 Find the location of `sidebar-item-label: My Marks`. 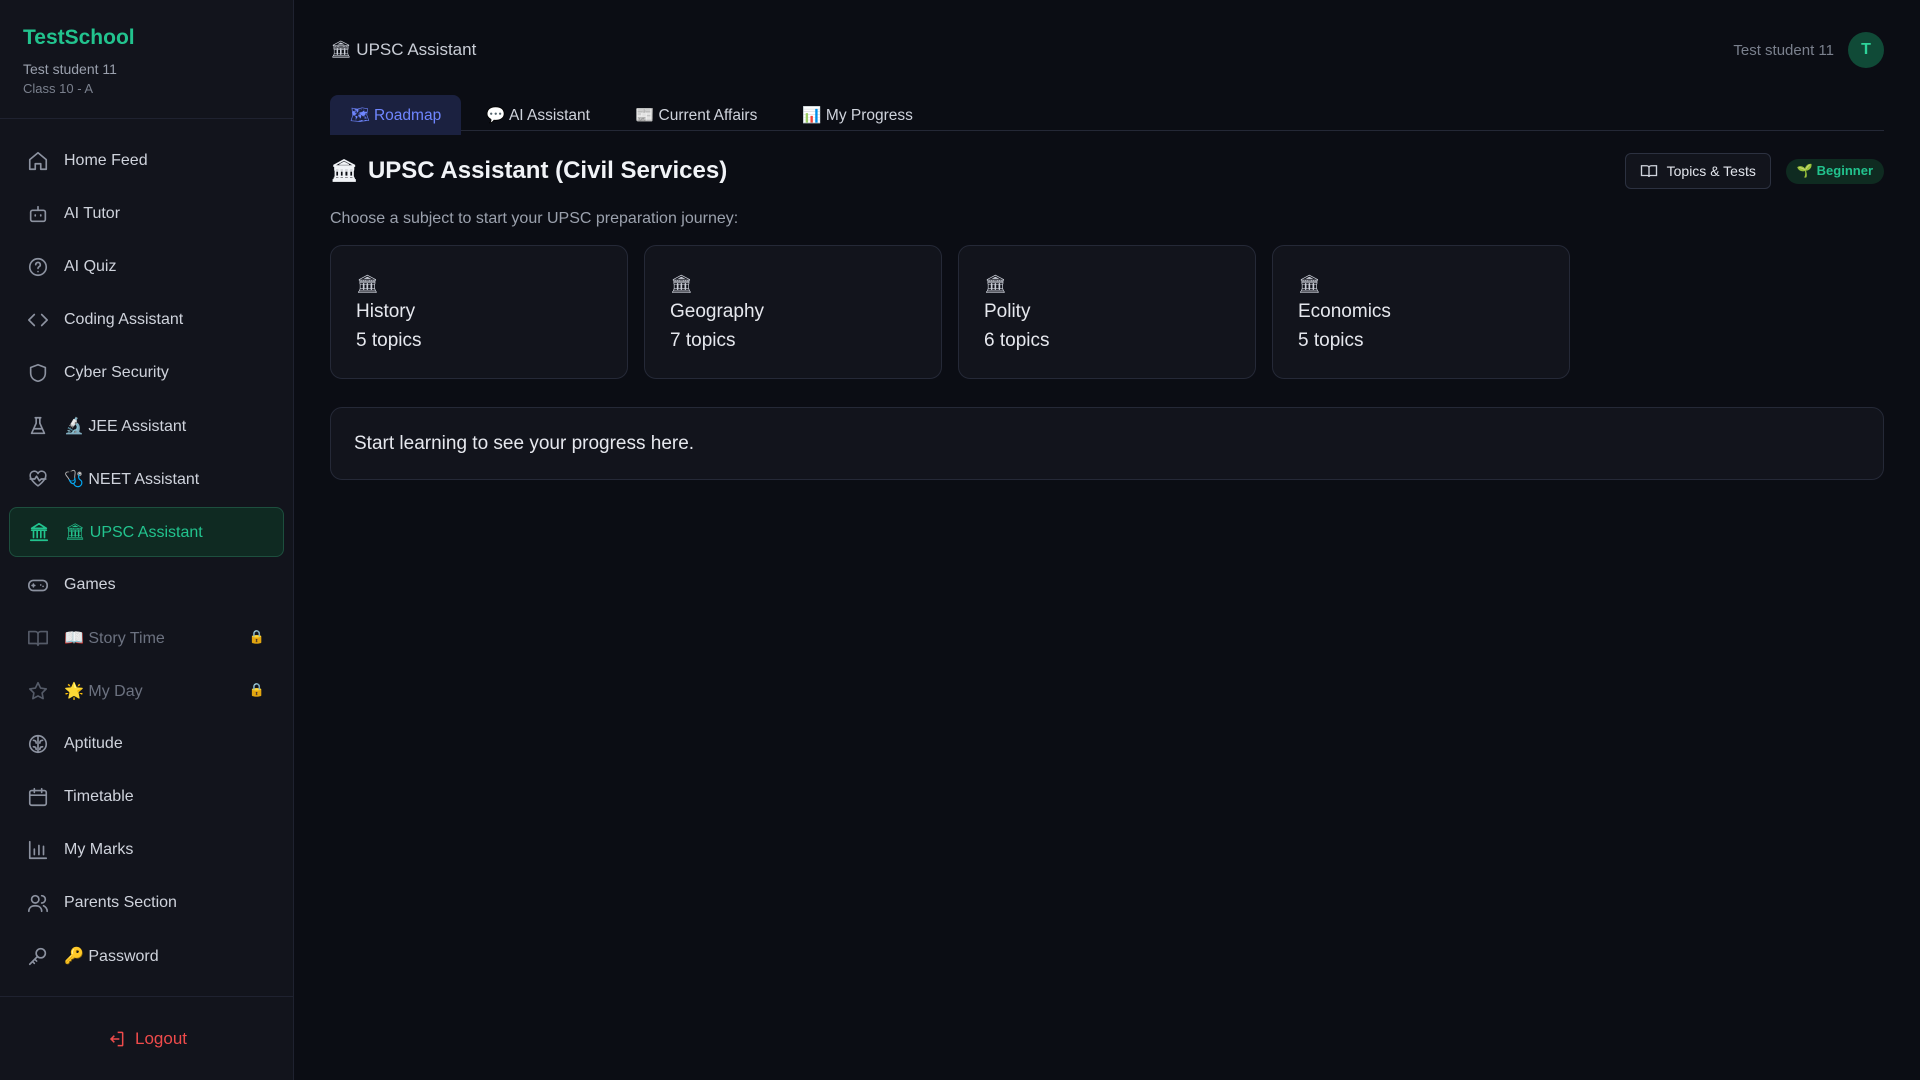

sidebar-item-label: My Marks is located at coordinates (99, 849).